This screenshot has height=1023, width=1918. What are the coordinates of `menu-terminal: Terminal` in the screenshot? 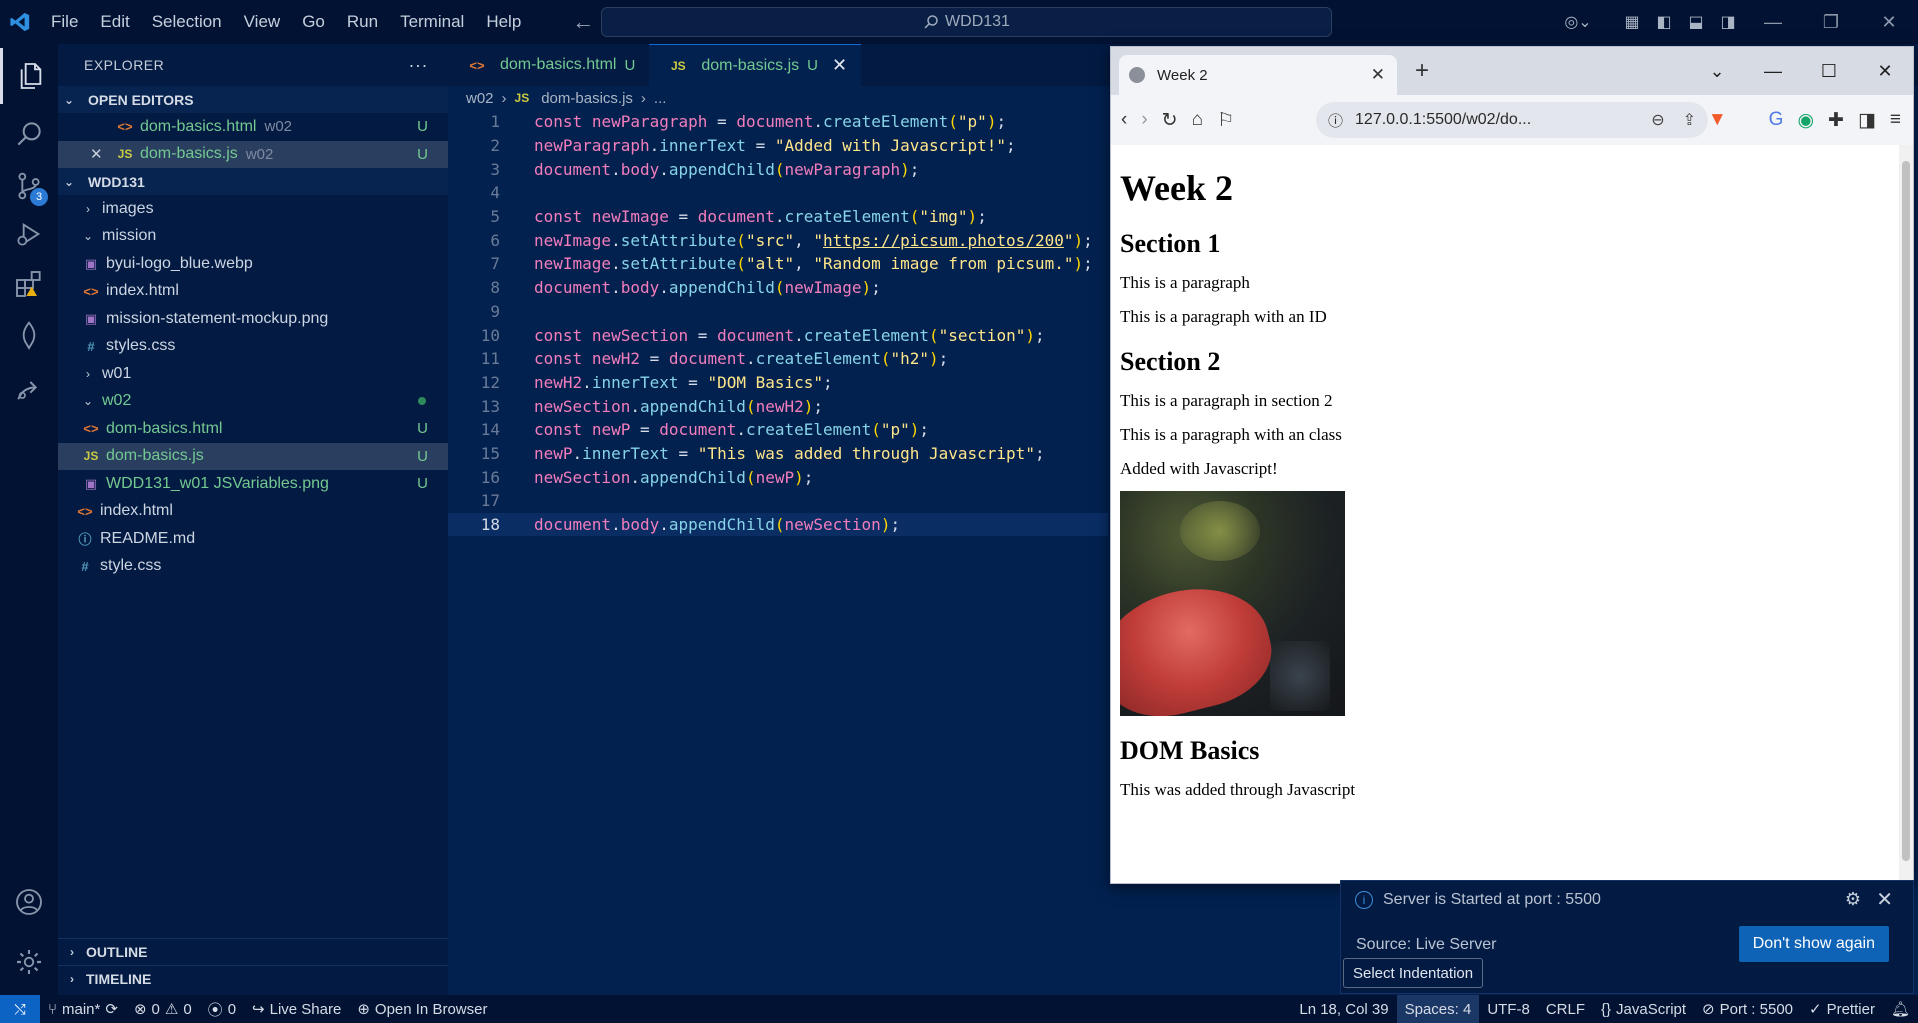 It's located at (432, 22).